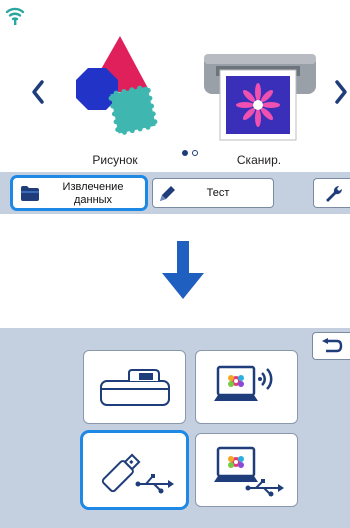  Describe the element at coordinates (195, 153) in the screenshot. I see `page-dot` at that location.